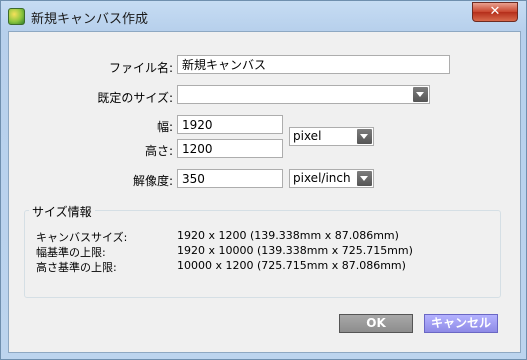  Describe the element at coordinates (76, 267) in the screenshot. I see `height-limit-label: 高さ基準の上限:` at that location.